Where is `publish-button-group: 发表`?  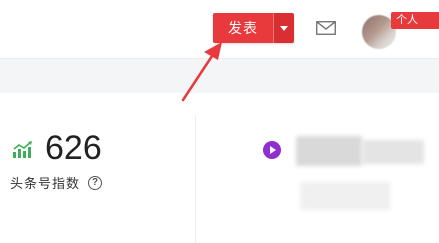
publish-button-group: 发表 is located at coordinates (253, 28).